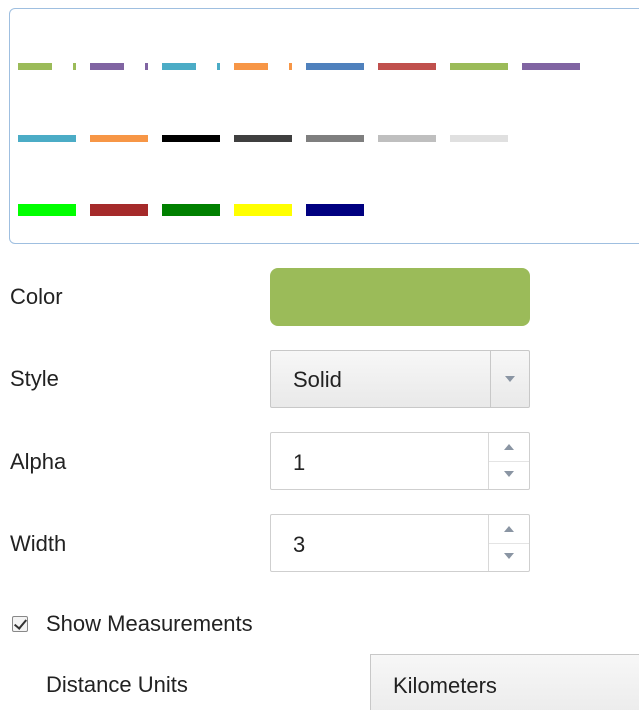 This screenshot has width=639, height=710. What do you see at coordinates (149, 624) in the screenshot?
I see `show-measurements-label: Show Measurements` at bounding box center [149, 624].